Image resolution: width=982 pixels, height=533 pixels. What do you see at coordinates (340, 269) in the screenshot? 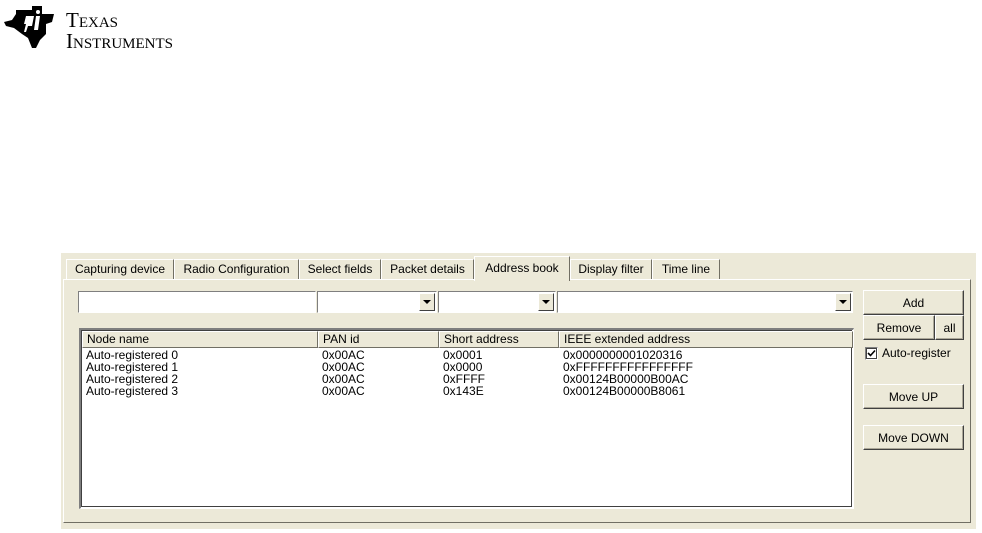
I see `tab-select-fields: Select fields` at bounding box center [340, 269].